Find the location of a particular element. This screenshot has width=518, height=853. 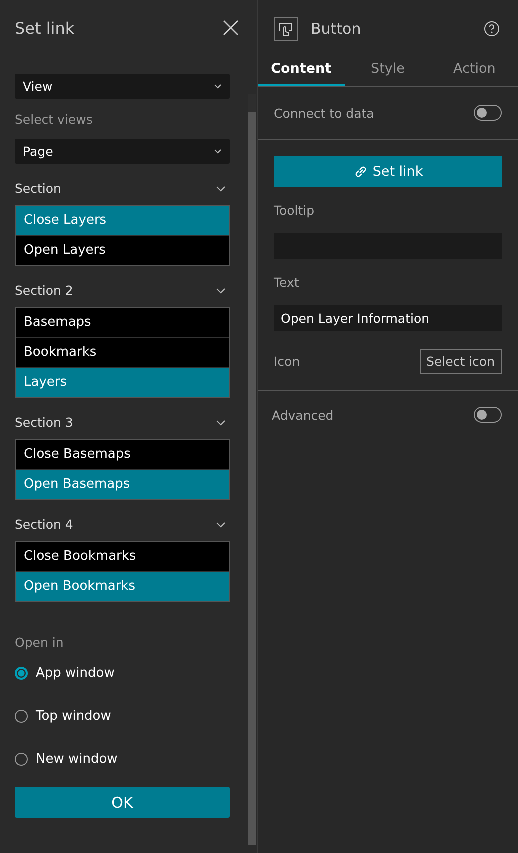

field-label: Text is located at coordinates (287, 282).